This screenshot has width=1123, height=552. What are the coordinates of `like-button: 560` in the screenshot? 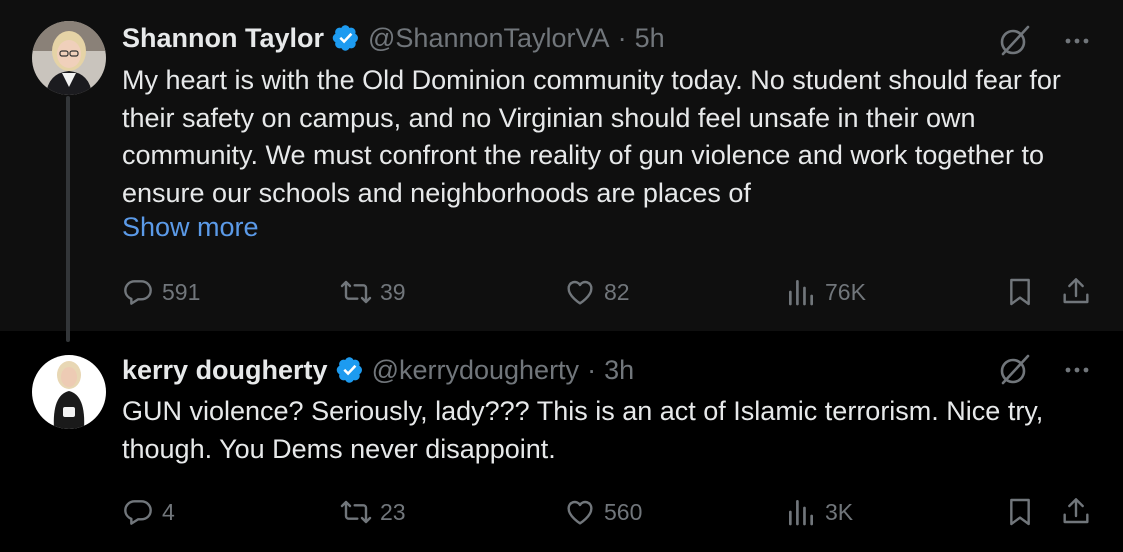 It's located at (603, 512).